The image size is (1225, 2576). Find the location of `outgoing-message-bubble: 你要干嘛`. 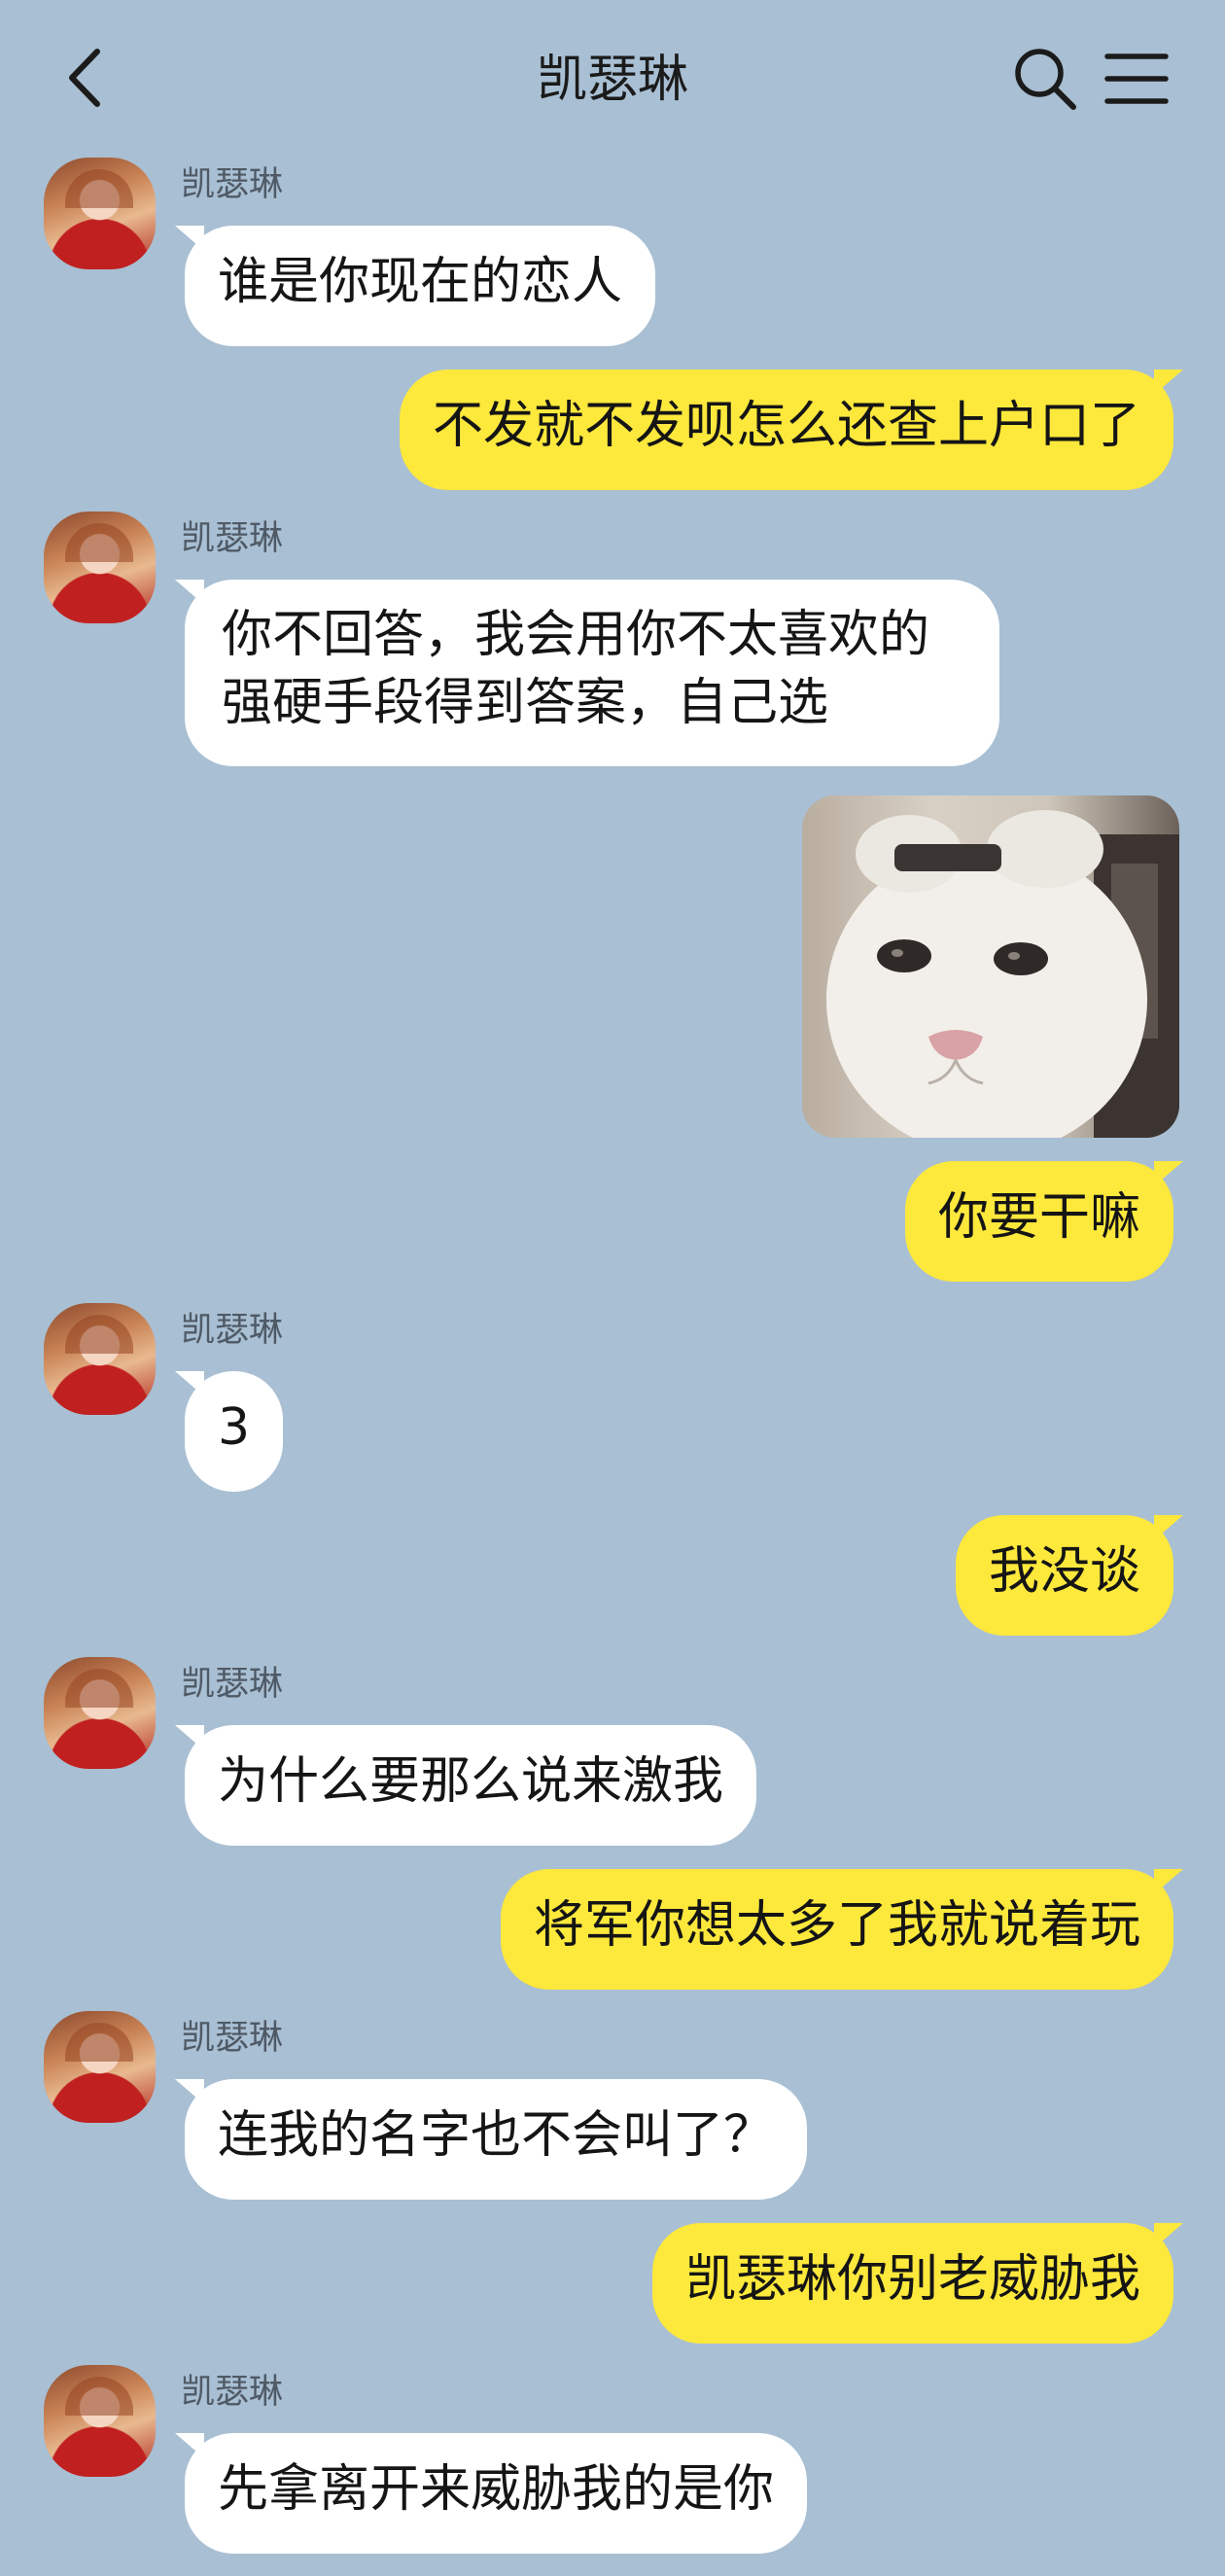

outgoing-message-bubble: 你要干嘛 is located at coordinates (1038, 1222).